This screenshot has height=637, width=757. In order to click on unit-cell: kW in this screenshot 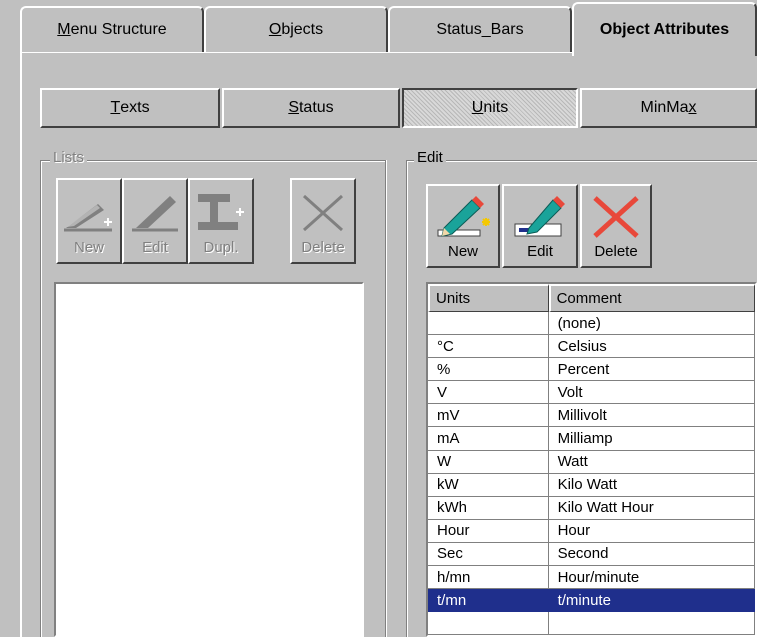, I will do `click(488, 485)`.